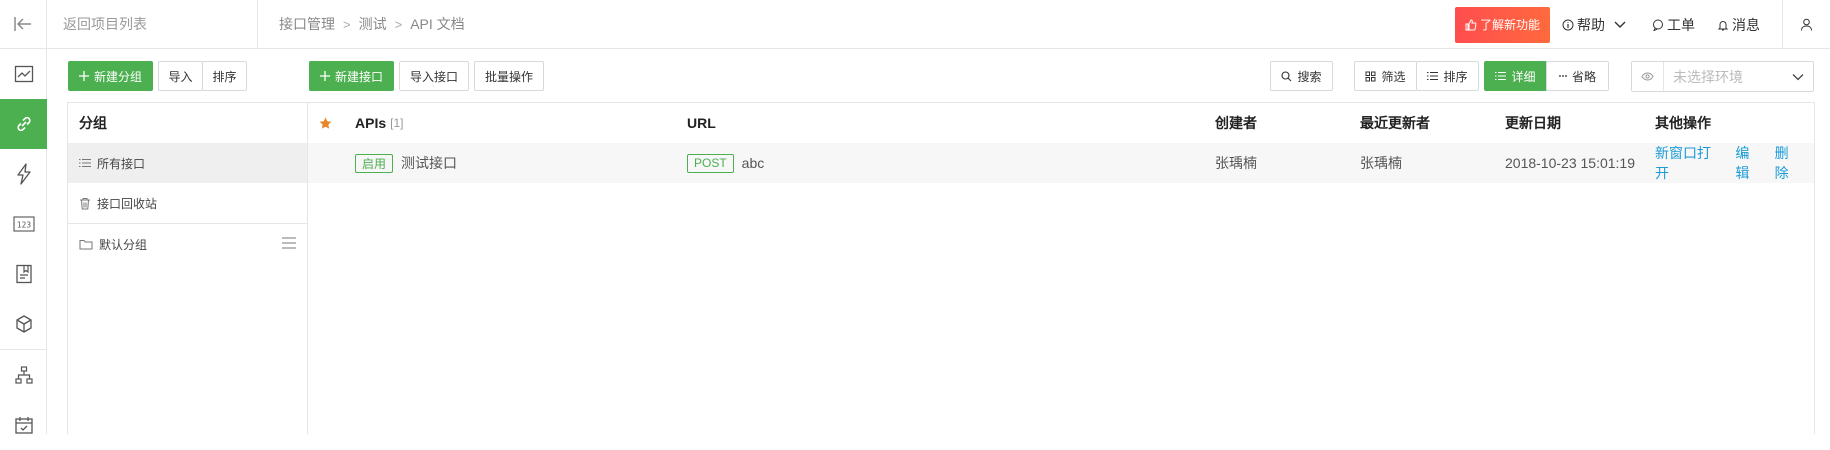  Describe the element at coordinates (710, 163) in the screenshot. I see `http-method-badge: POST` at that location.